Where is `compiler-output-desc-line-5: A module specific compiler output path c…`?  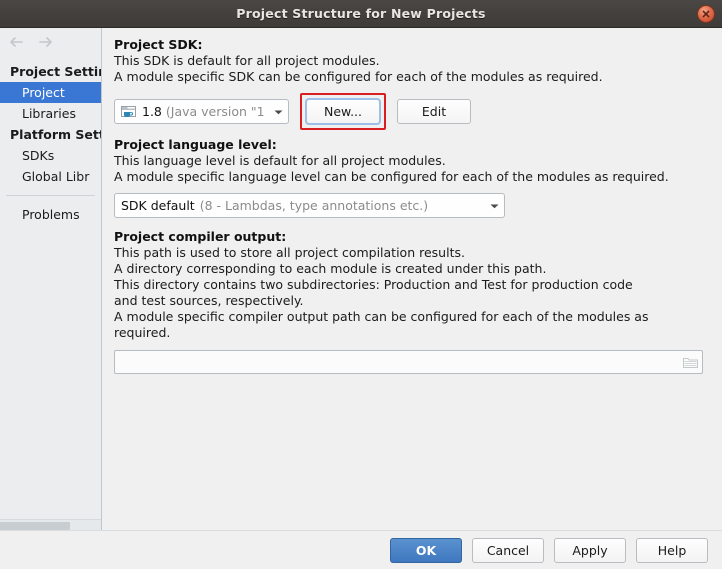
compiler-output-desc-line-5: A module specific compiler output path c… is located at coordinates (381, 316).